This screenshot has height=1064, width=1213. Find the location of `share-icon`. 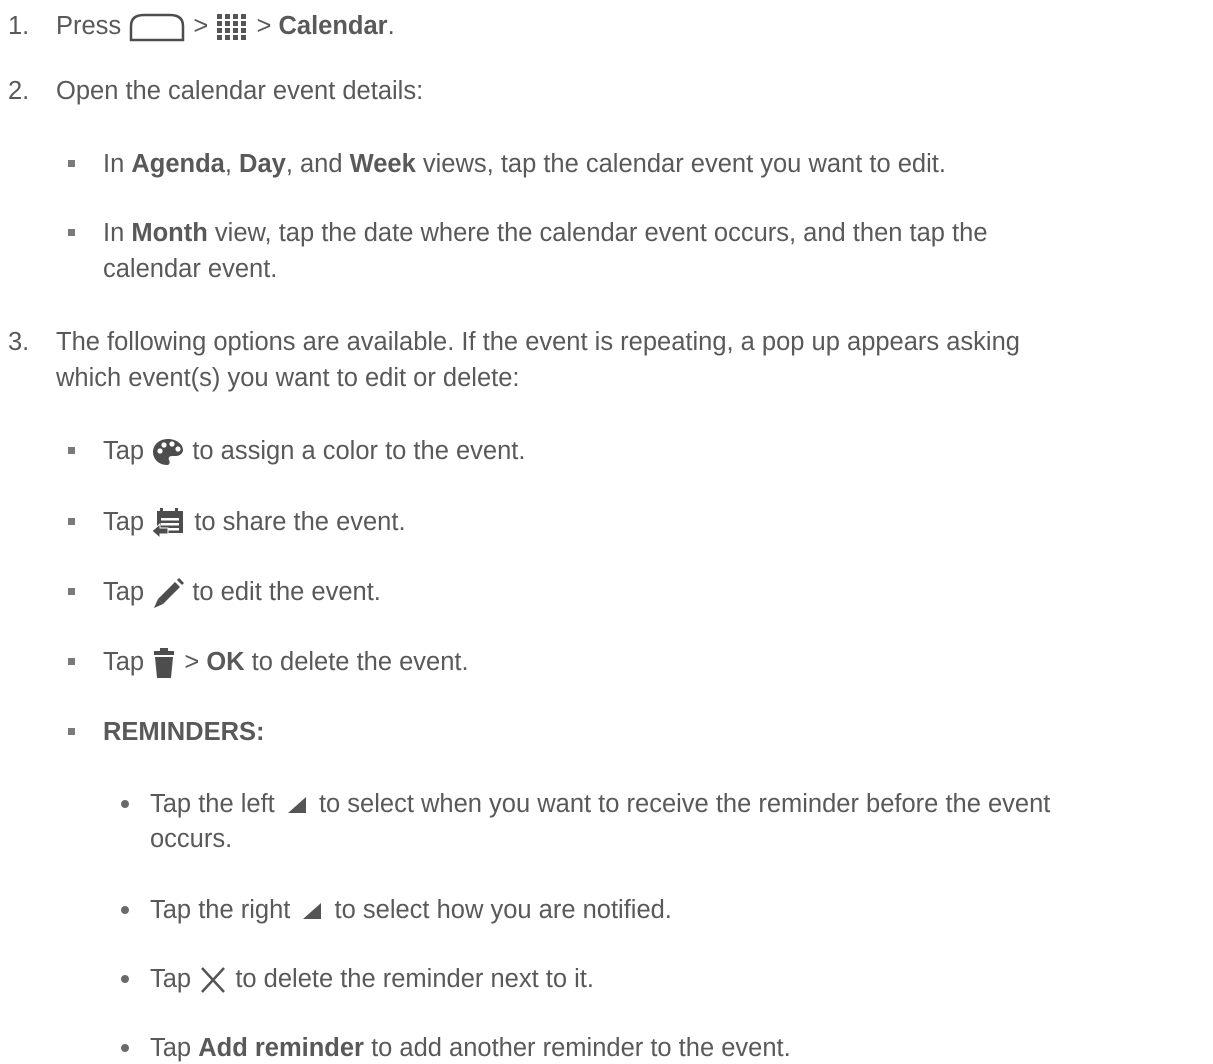

share-icon is located at coordinates (169, 523).